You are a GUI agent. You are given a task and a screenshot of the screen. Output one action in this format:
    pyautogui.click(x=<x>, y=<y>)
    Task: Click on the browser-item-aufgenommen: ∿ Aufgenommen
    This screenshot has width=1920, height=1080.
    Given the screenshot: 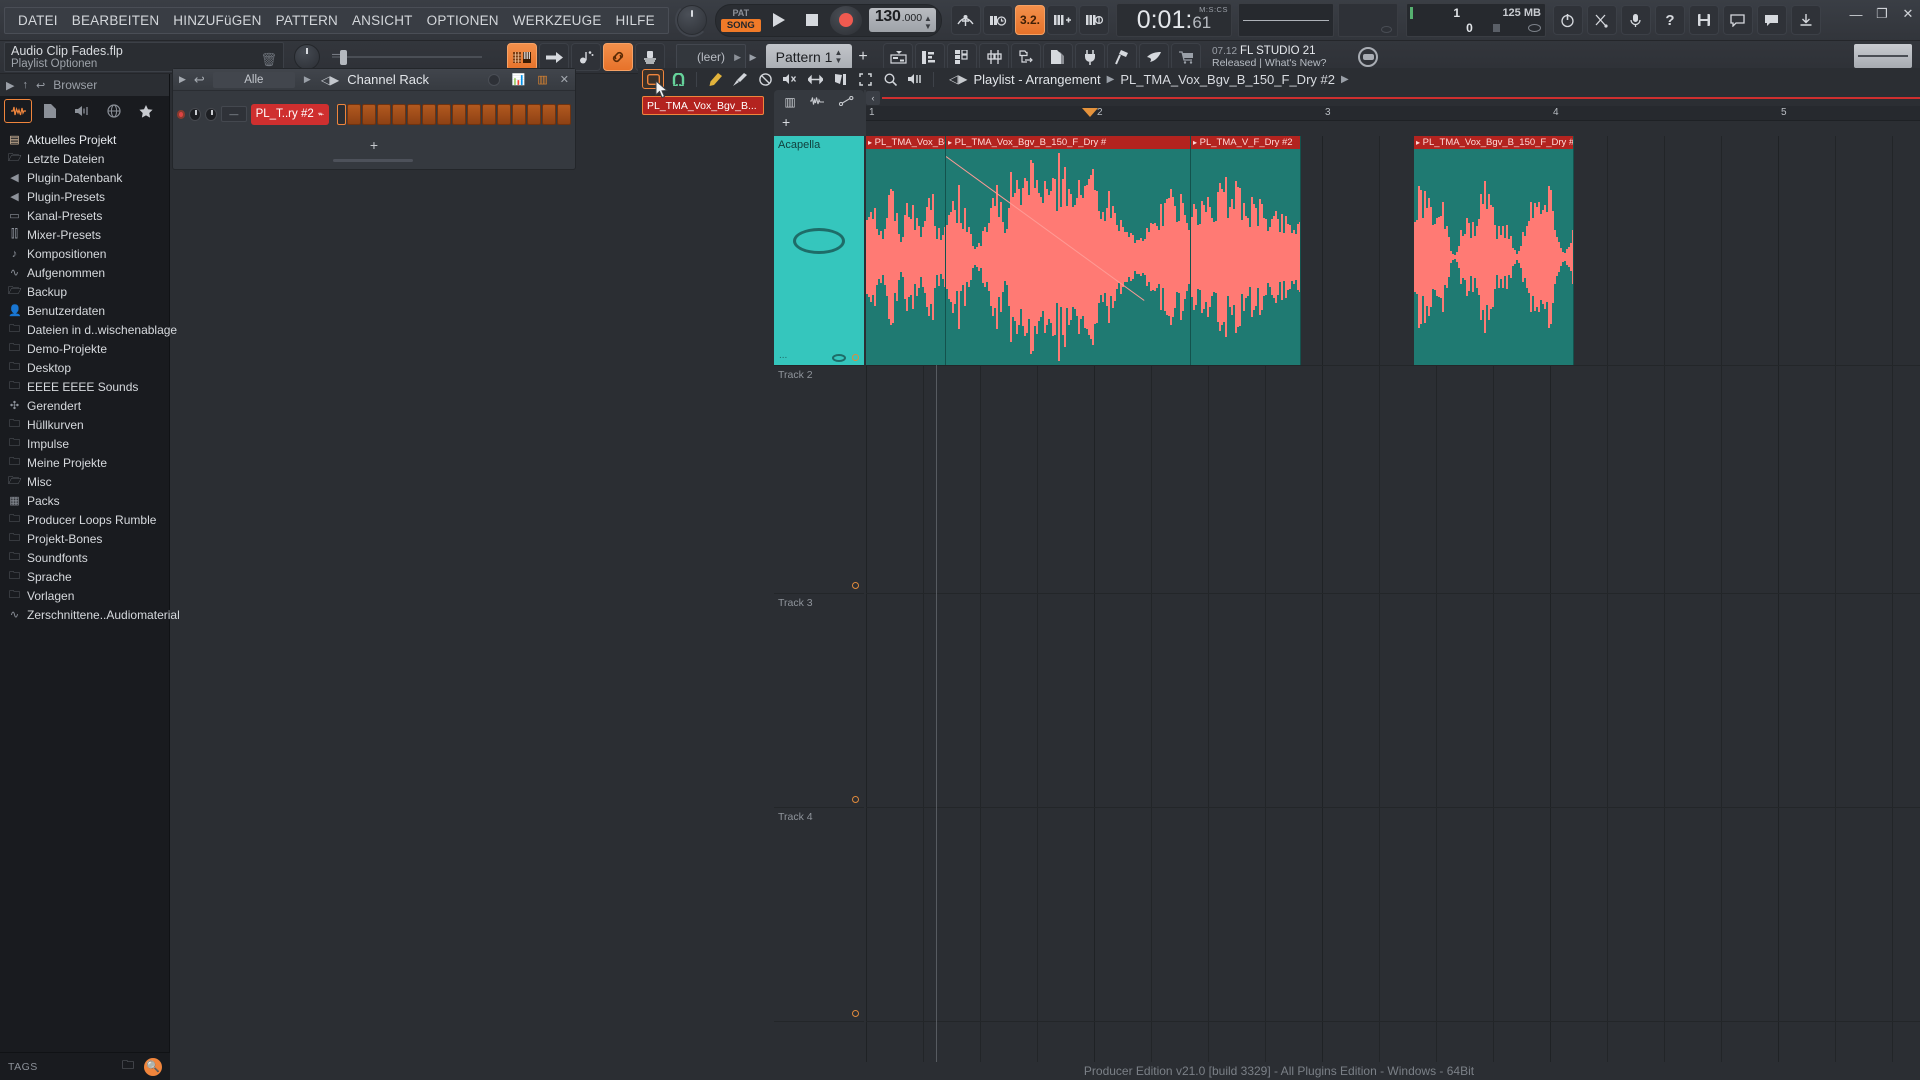 What is the action you would take?
    pyautogui.click(x=84, y=272)
    